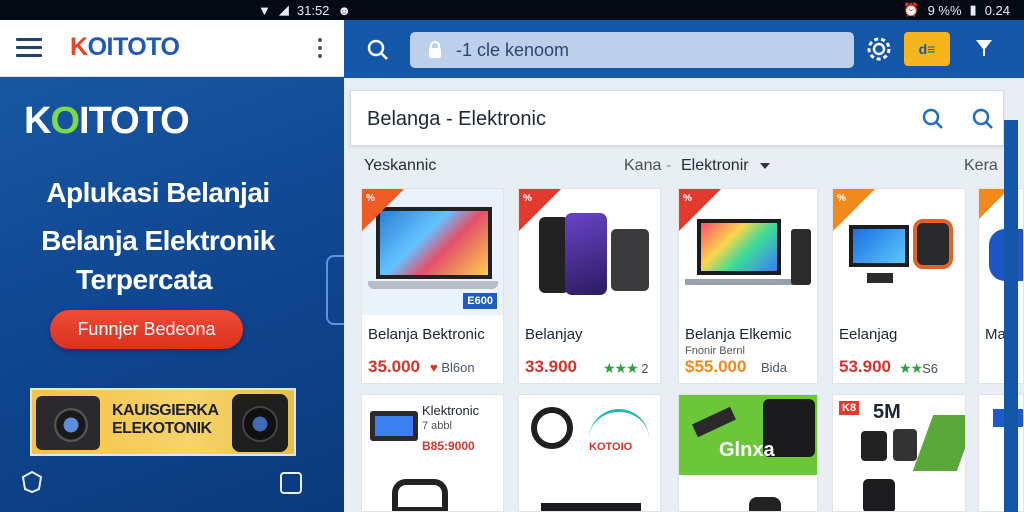  What do you see at coordinates (320, 49) in the screenshot?
I see `more-options-icon` at bounding box center [320, 49].